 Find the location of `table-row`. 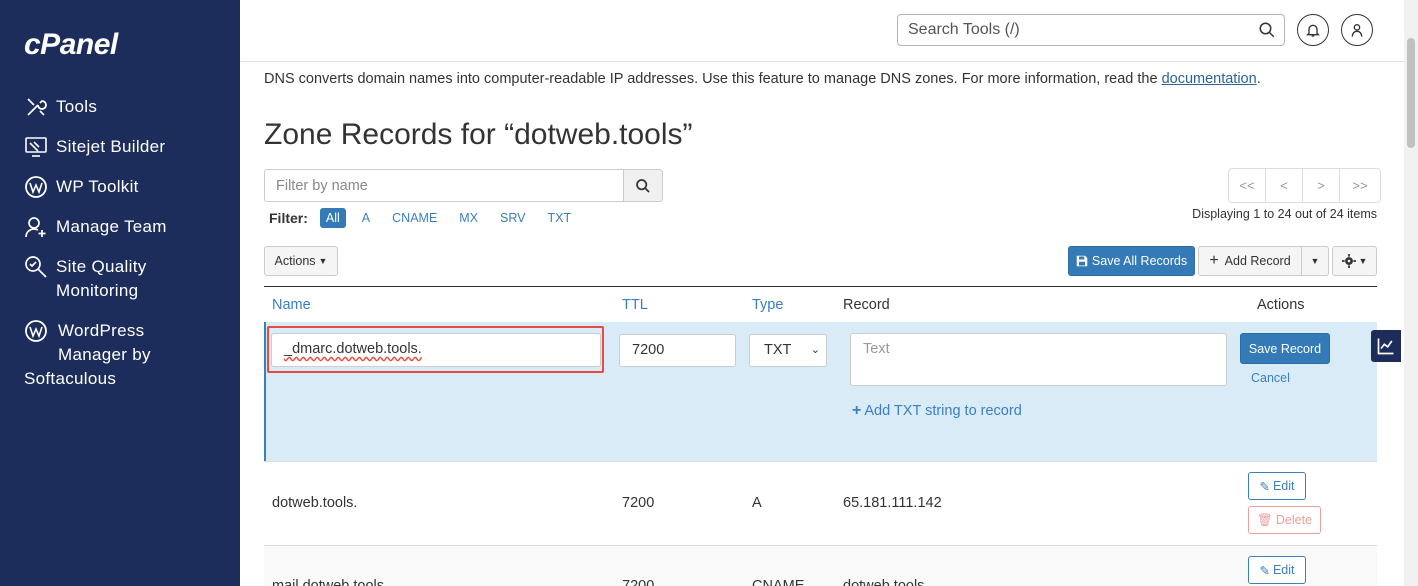

table-row is located at coordinates (820, 566).